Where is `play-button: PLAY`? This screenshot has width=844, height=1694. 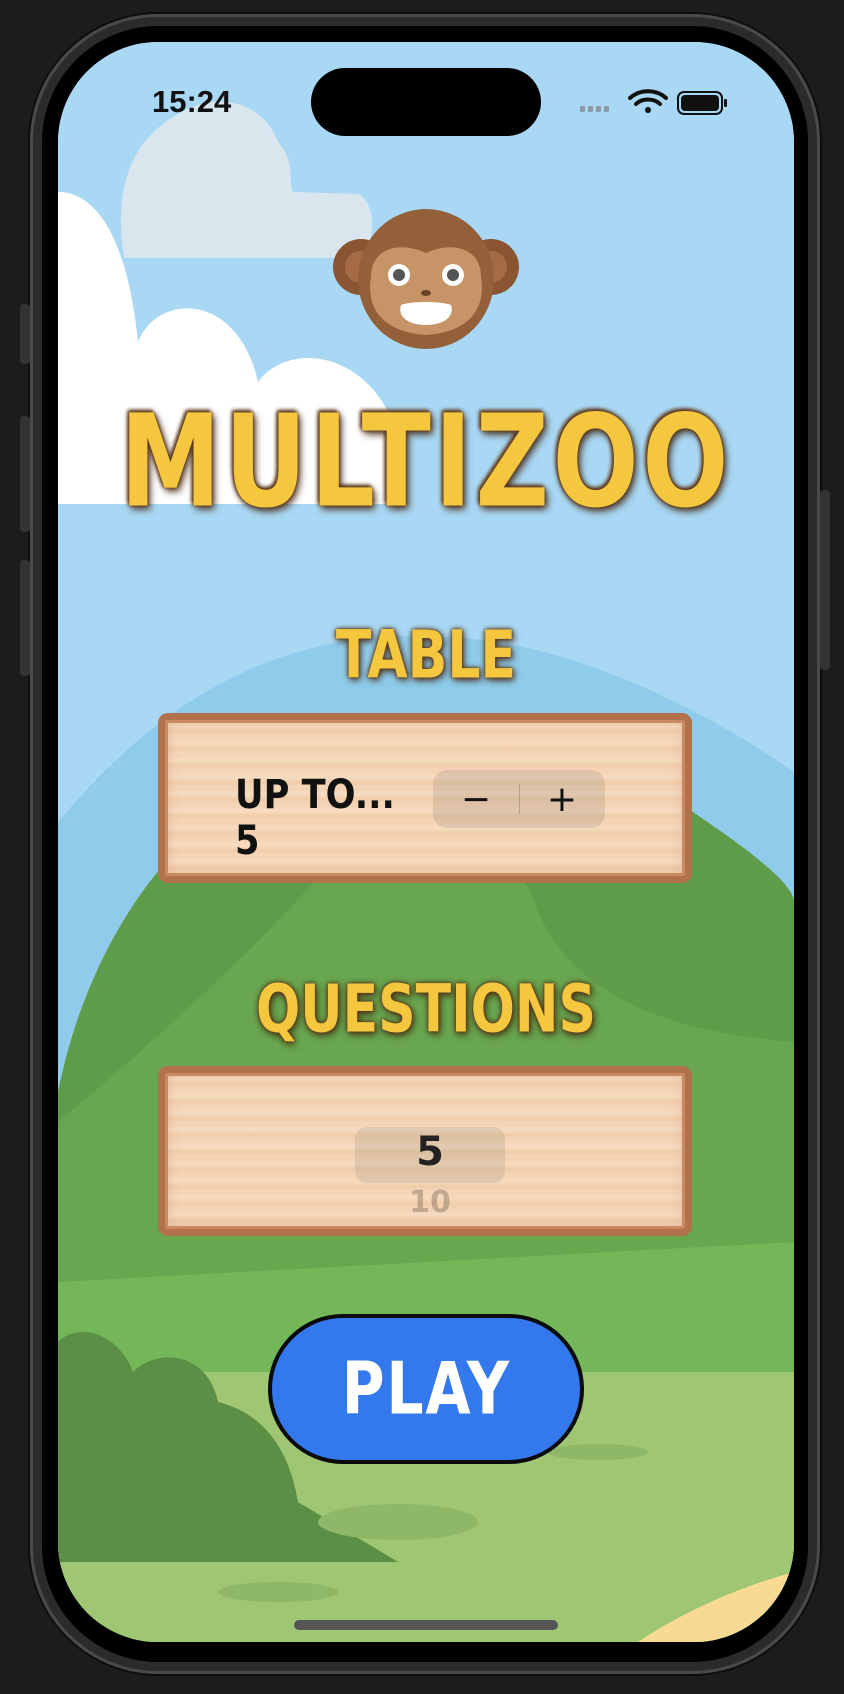
play-button: PLAY is located at coordinates (426, 1389).